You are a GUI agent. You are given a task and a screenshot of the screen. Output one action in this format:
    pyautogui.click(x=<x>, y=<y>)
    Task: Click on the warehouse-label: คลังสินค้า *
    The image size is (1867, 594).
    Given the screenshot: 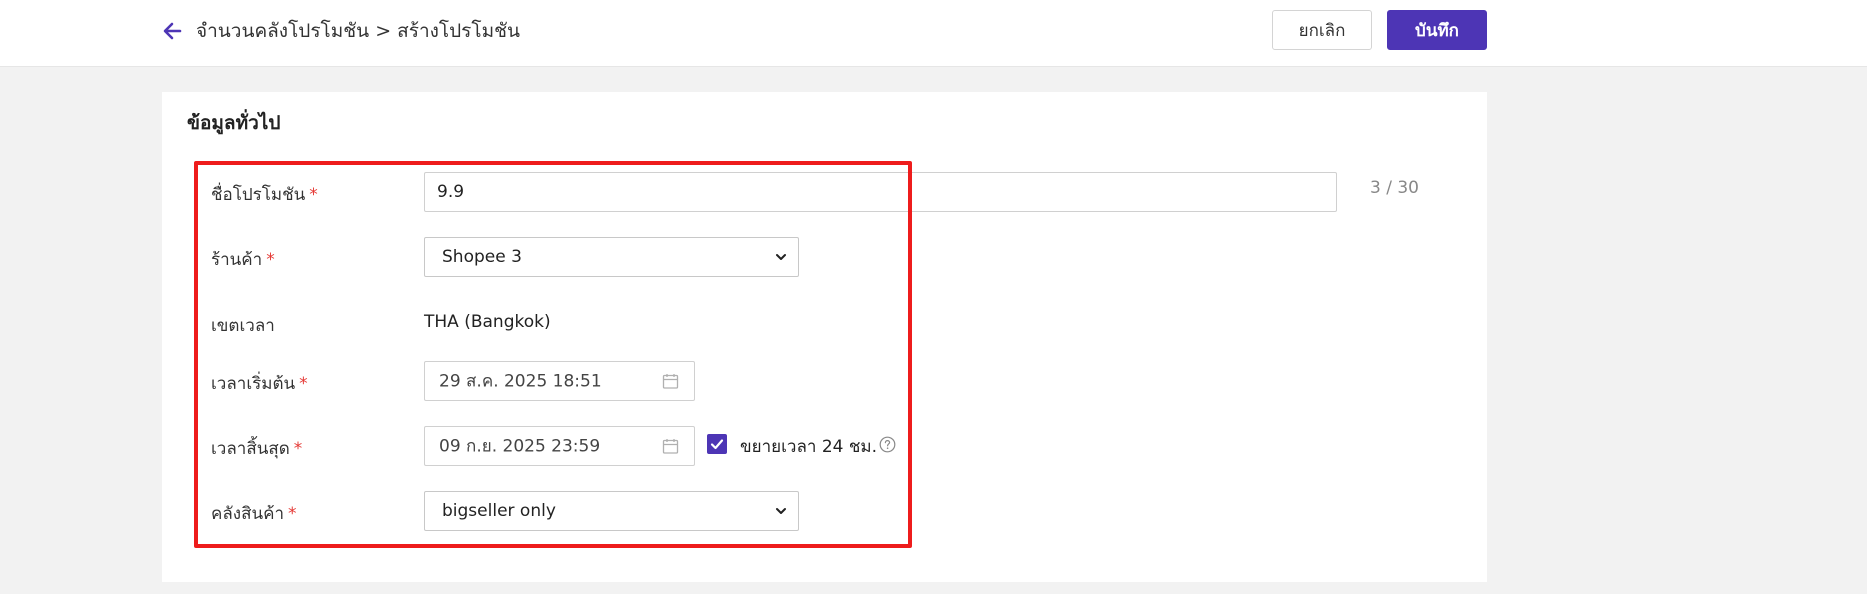 What is the action you would take?
    pyautogui.click(x=254, y=513)
    